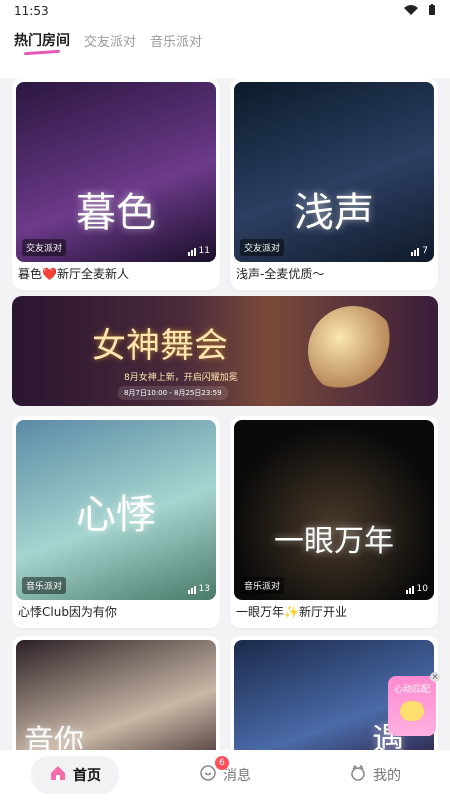 The height and width of the screenshot is (800, 450). Describe the element at coordinates (222, 763) in the screenshot. I see `unread-badge: 6` at that location.